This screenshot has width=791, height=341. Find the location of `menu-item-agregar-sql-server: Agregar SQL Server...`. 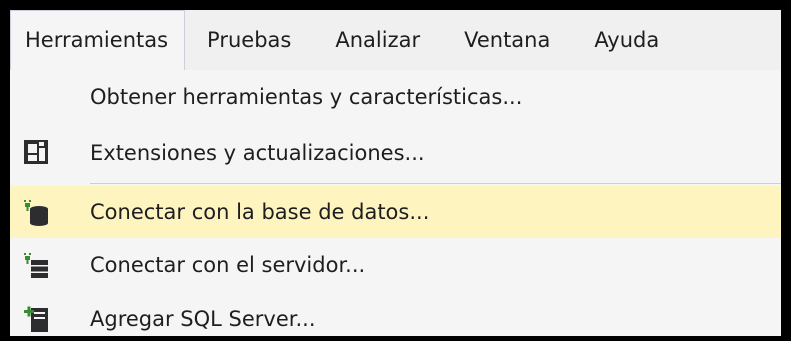

menu-item-agregar-sql-server: Agregar SQL Server... is located at coordinates (395, 314).